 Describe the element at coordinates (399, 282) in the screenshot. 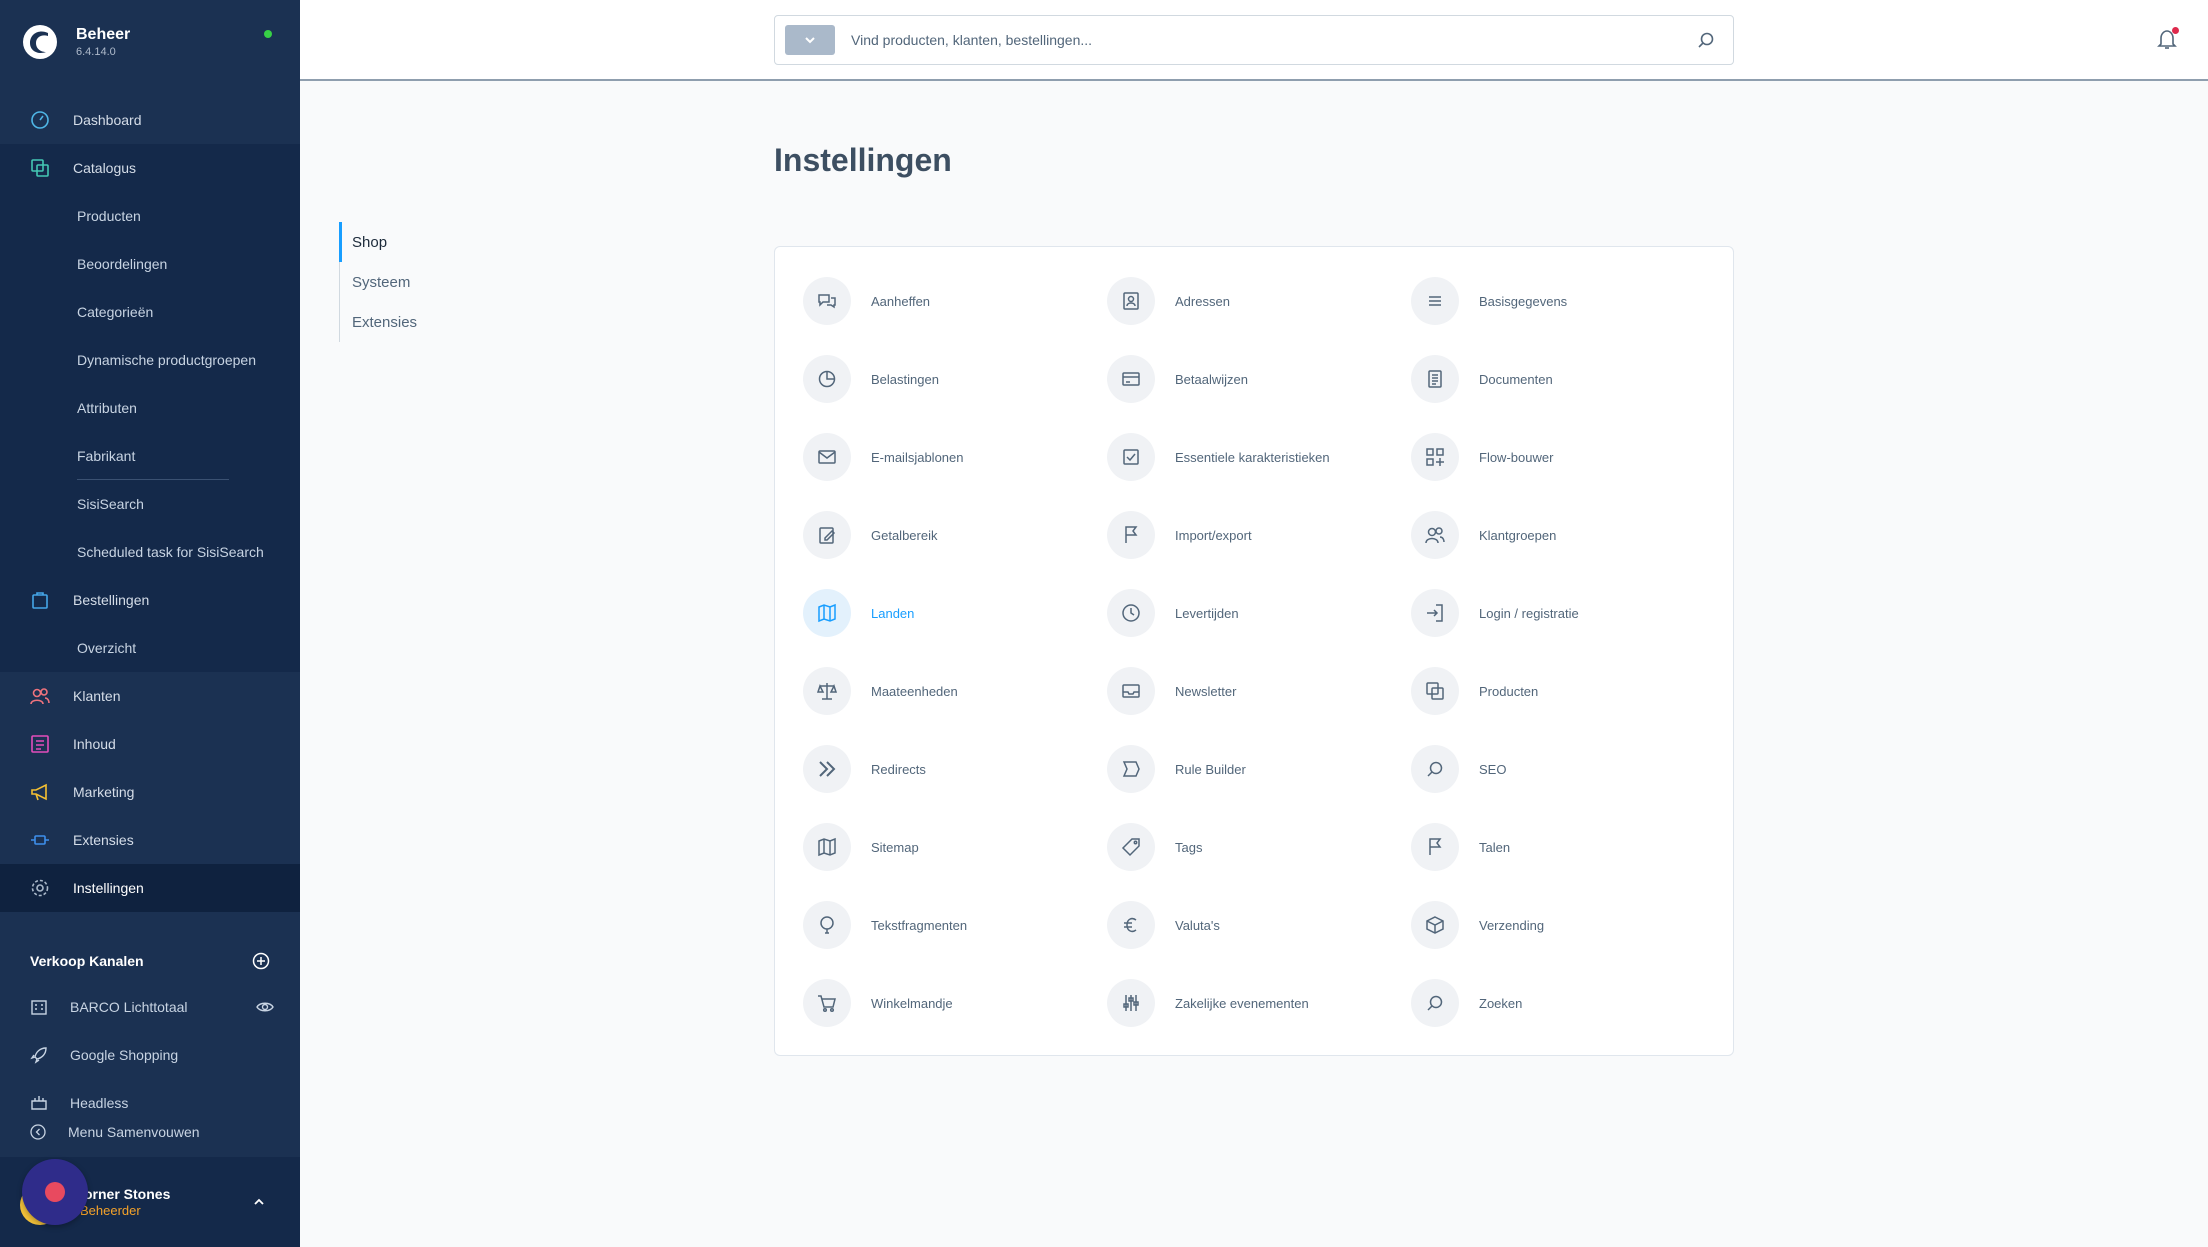

I see `tab-systeem: Systeem` at that location.